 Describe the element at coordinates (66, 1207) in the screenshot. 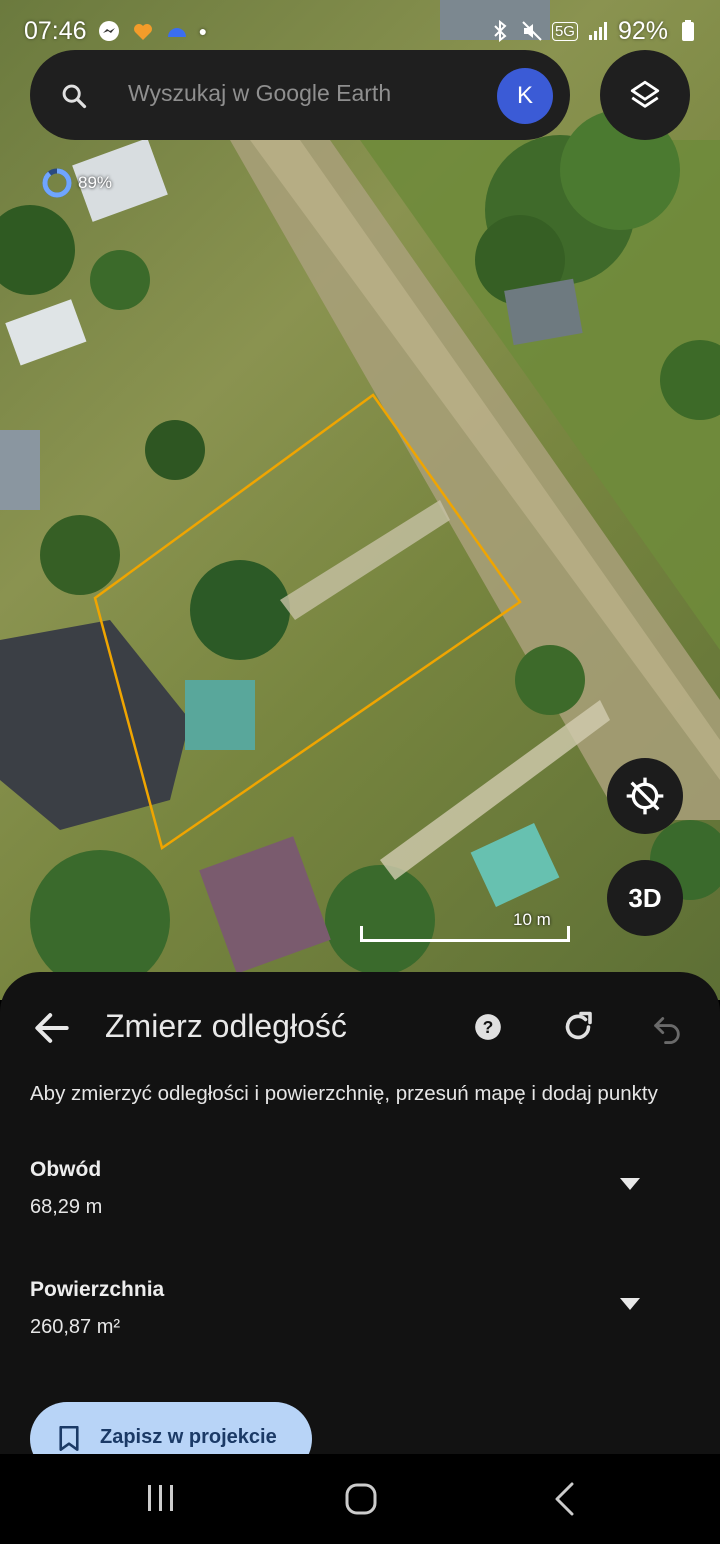

I see `perimeter-value: 68,29 m` at that location.